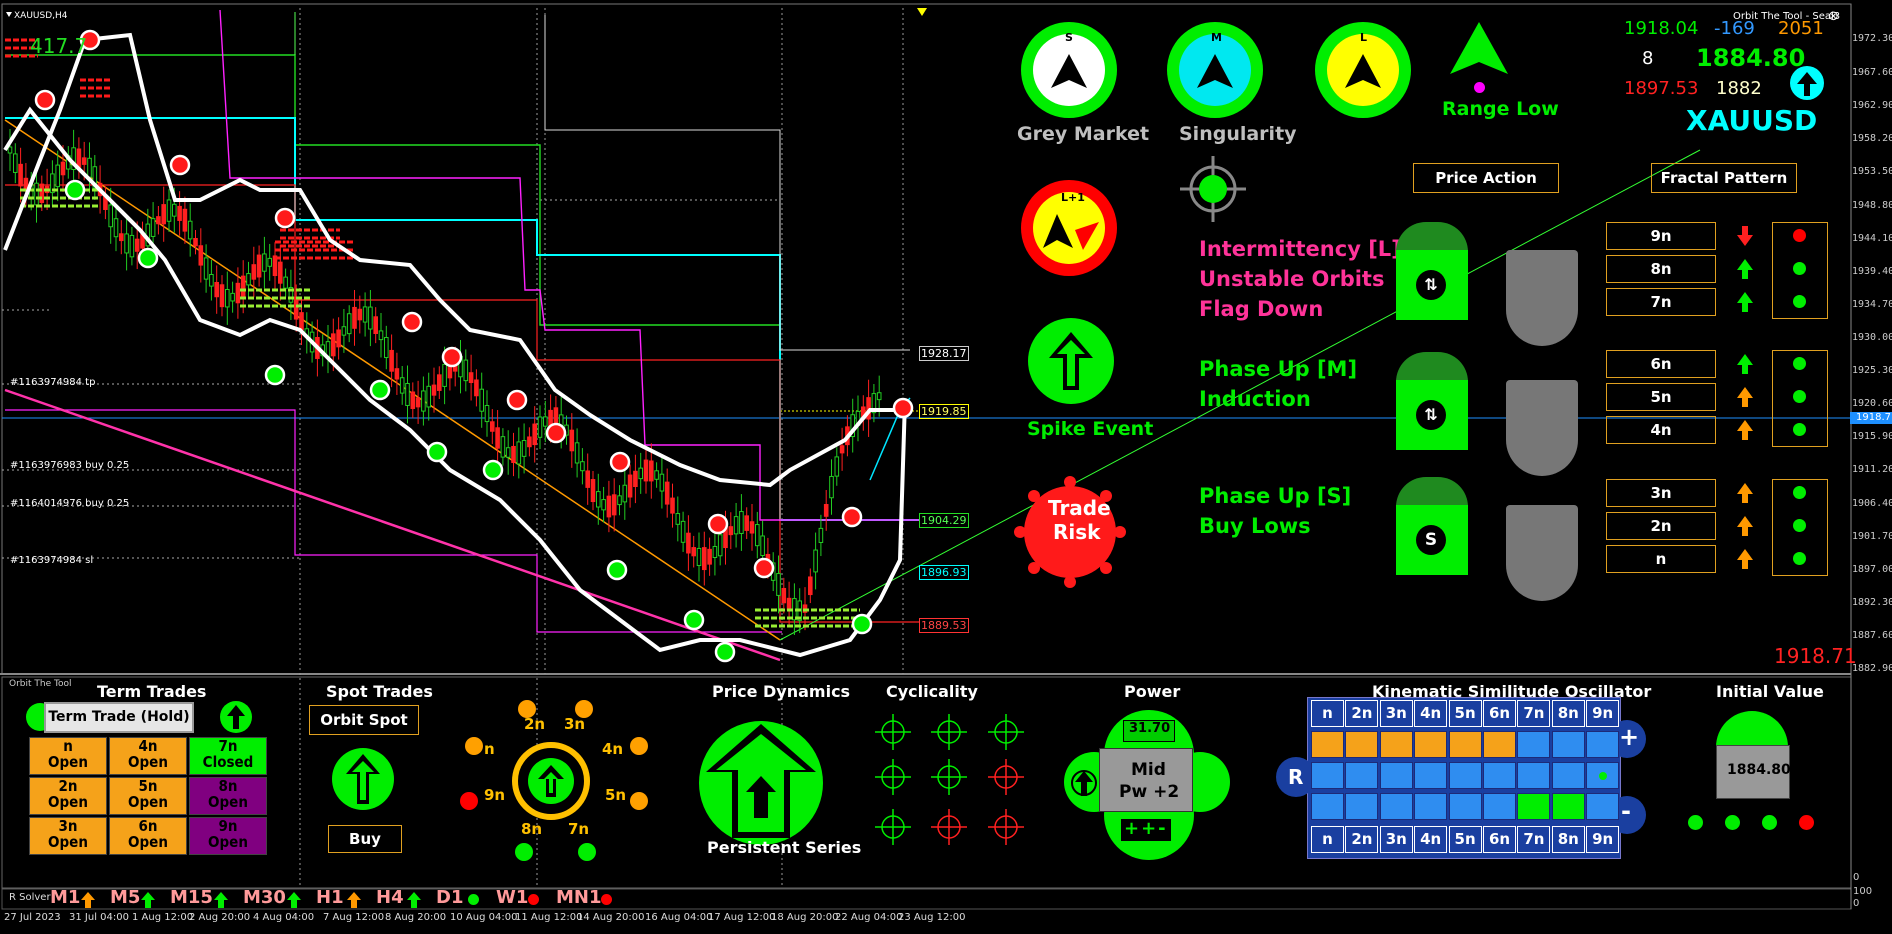 This screenshot has height=934, width=1892. Describe the element at coordinates (228, 826) in the screenshot. I see `term-trade-cell-n: 9n` at that location.